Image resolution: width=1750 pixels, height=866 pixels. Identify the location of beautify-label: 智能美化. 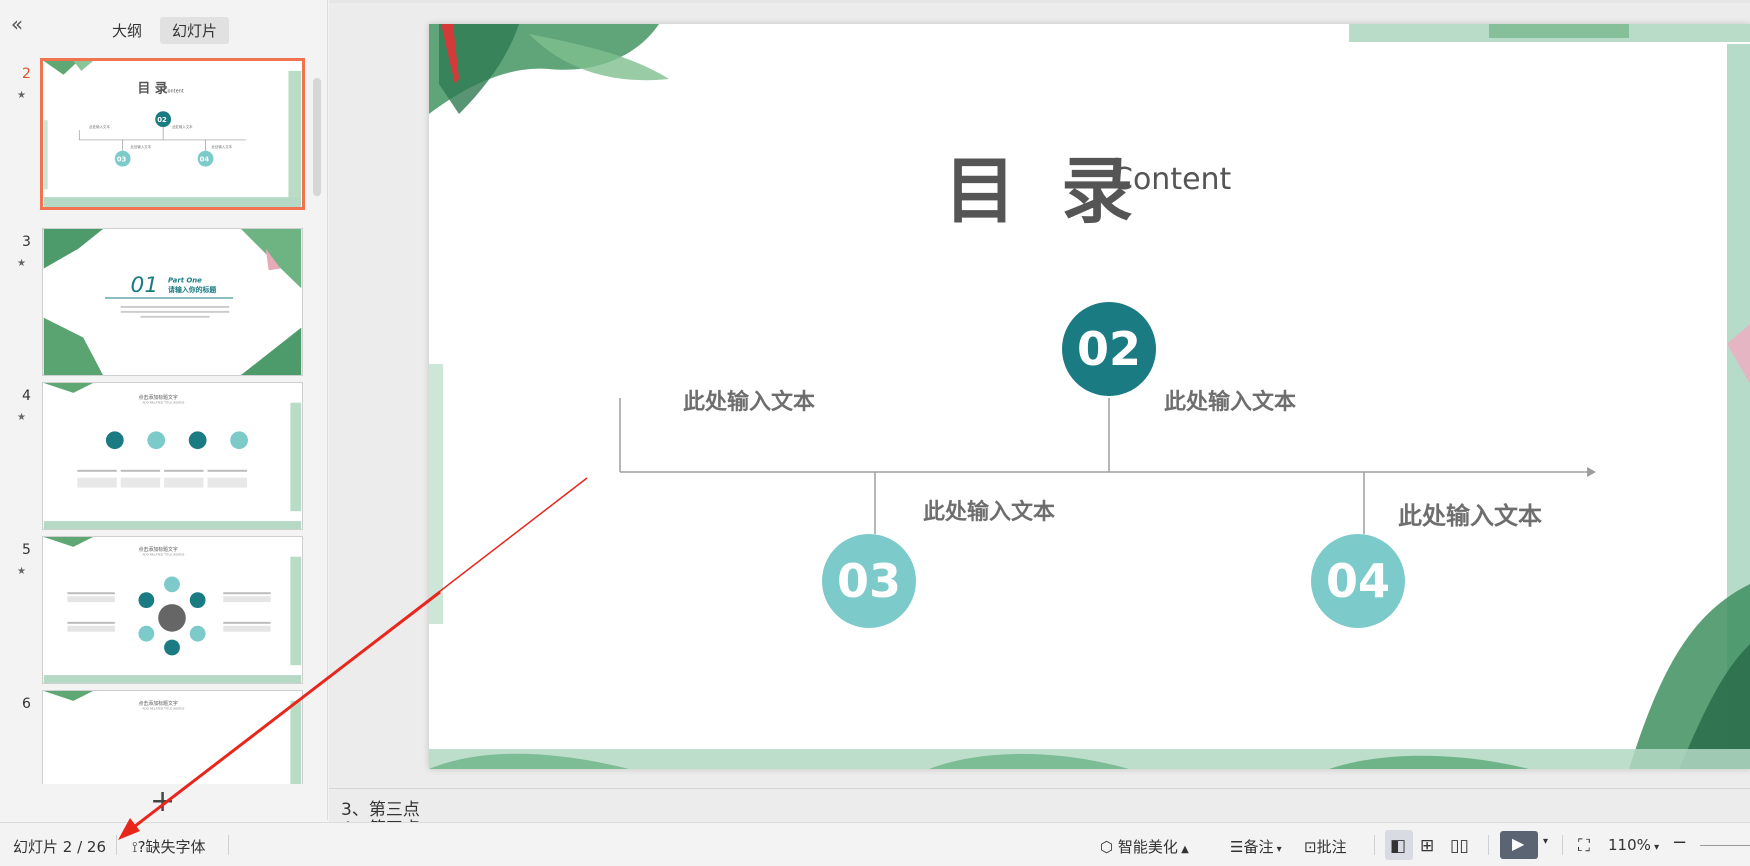
(1147, 847).